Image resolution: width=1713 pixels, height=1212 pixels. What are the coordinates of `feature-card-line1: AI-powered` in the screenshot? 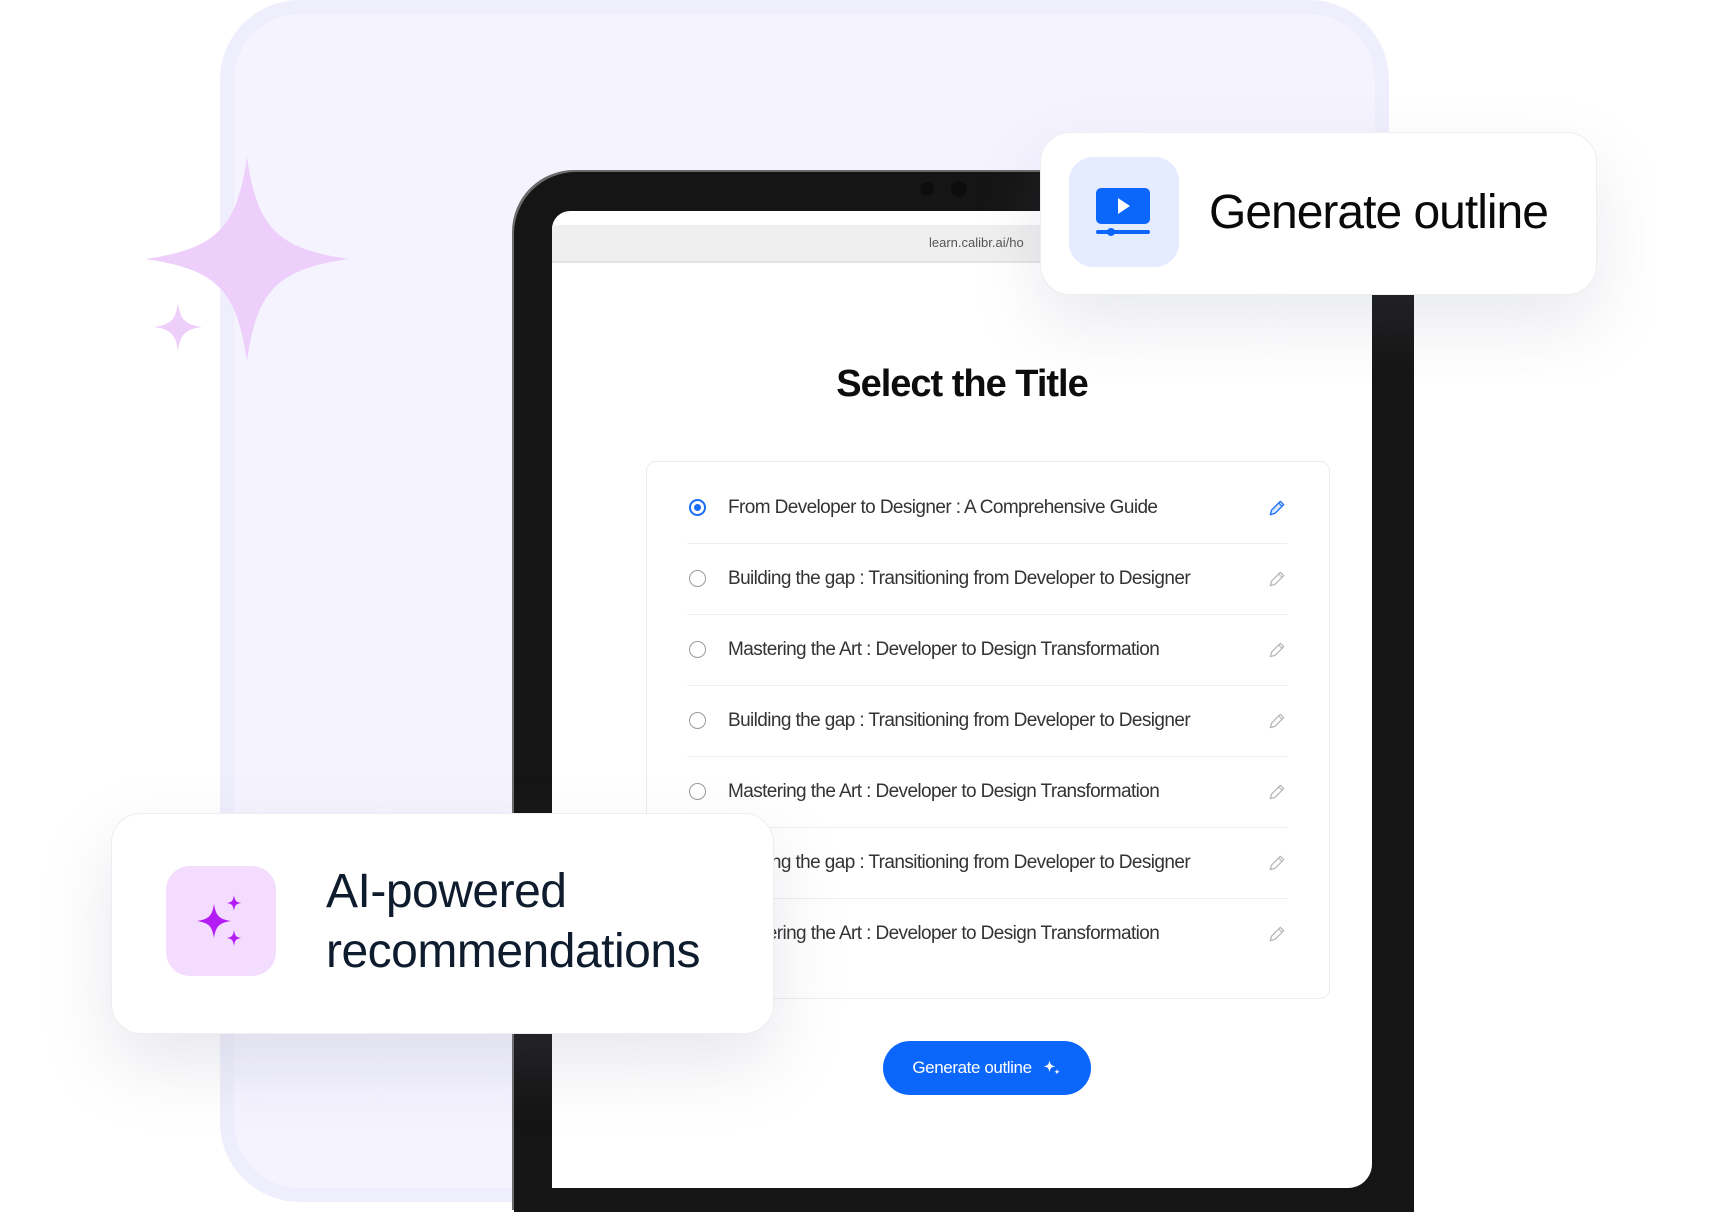 It's located at (446, 891).